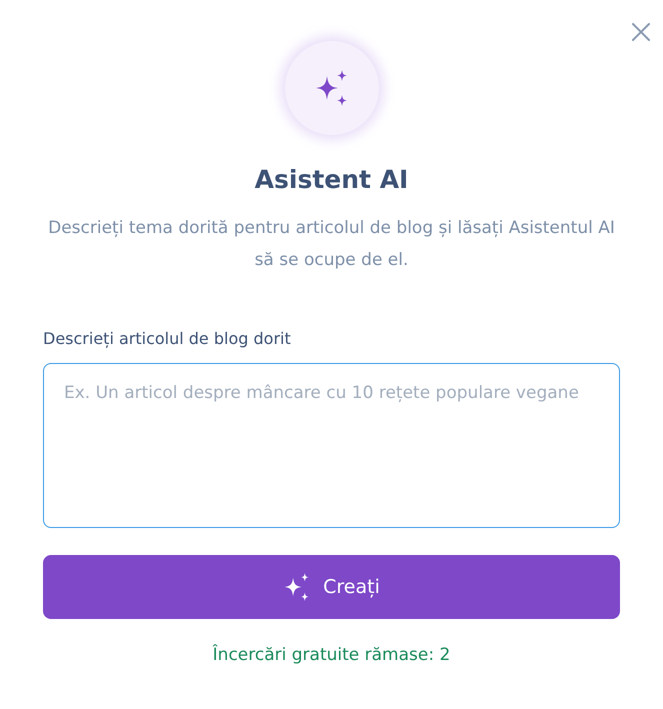 The image size is (663, 709). What do you see at coordinates (331, 655) in the screenshot?
I see `free-attempts-text: Încercări gratuite rămase: 2` at bounding box center [331, 655].